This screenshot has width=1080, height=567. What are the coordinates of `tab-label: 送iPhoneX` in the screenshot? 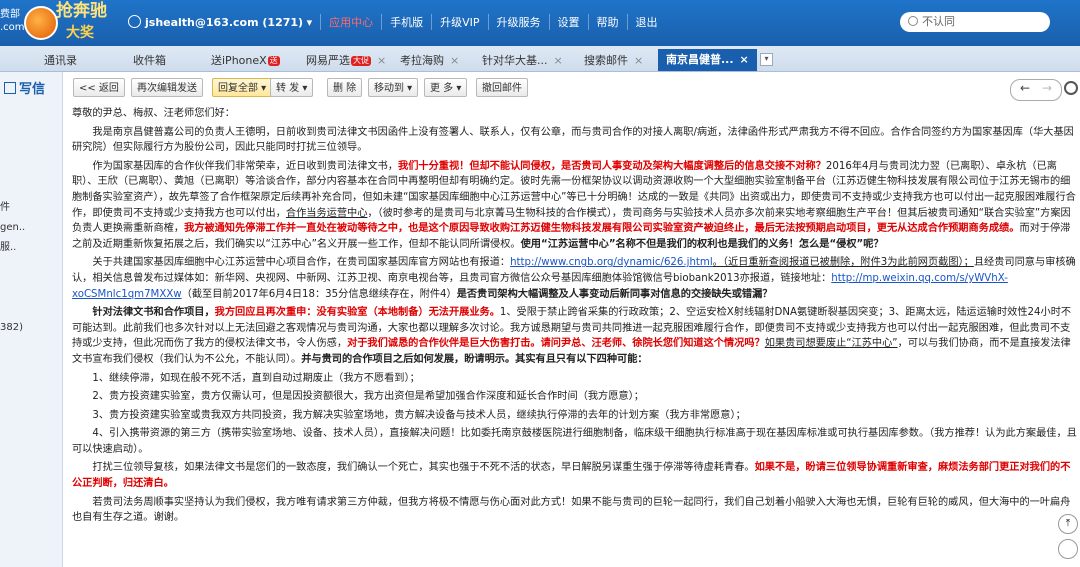 It's located at (239, 60).